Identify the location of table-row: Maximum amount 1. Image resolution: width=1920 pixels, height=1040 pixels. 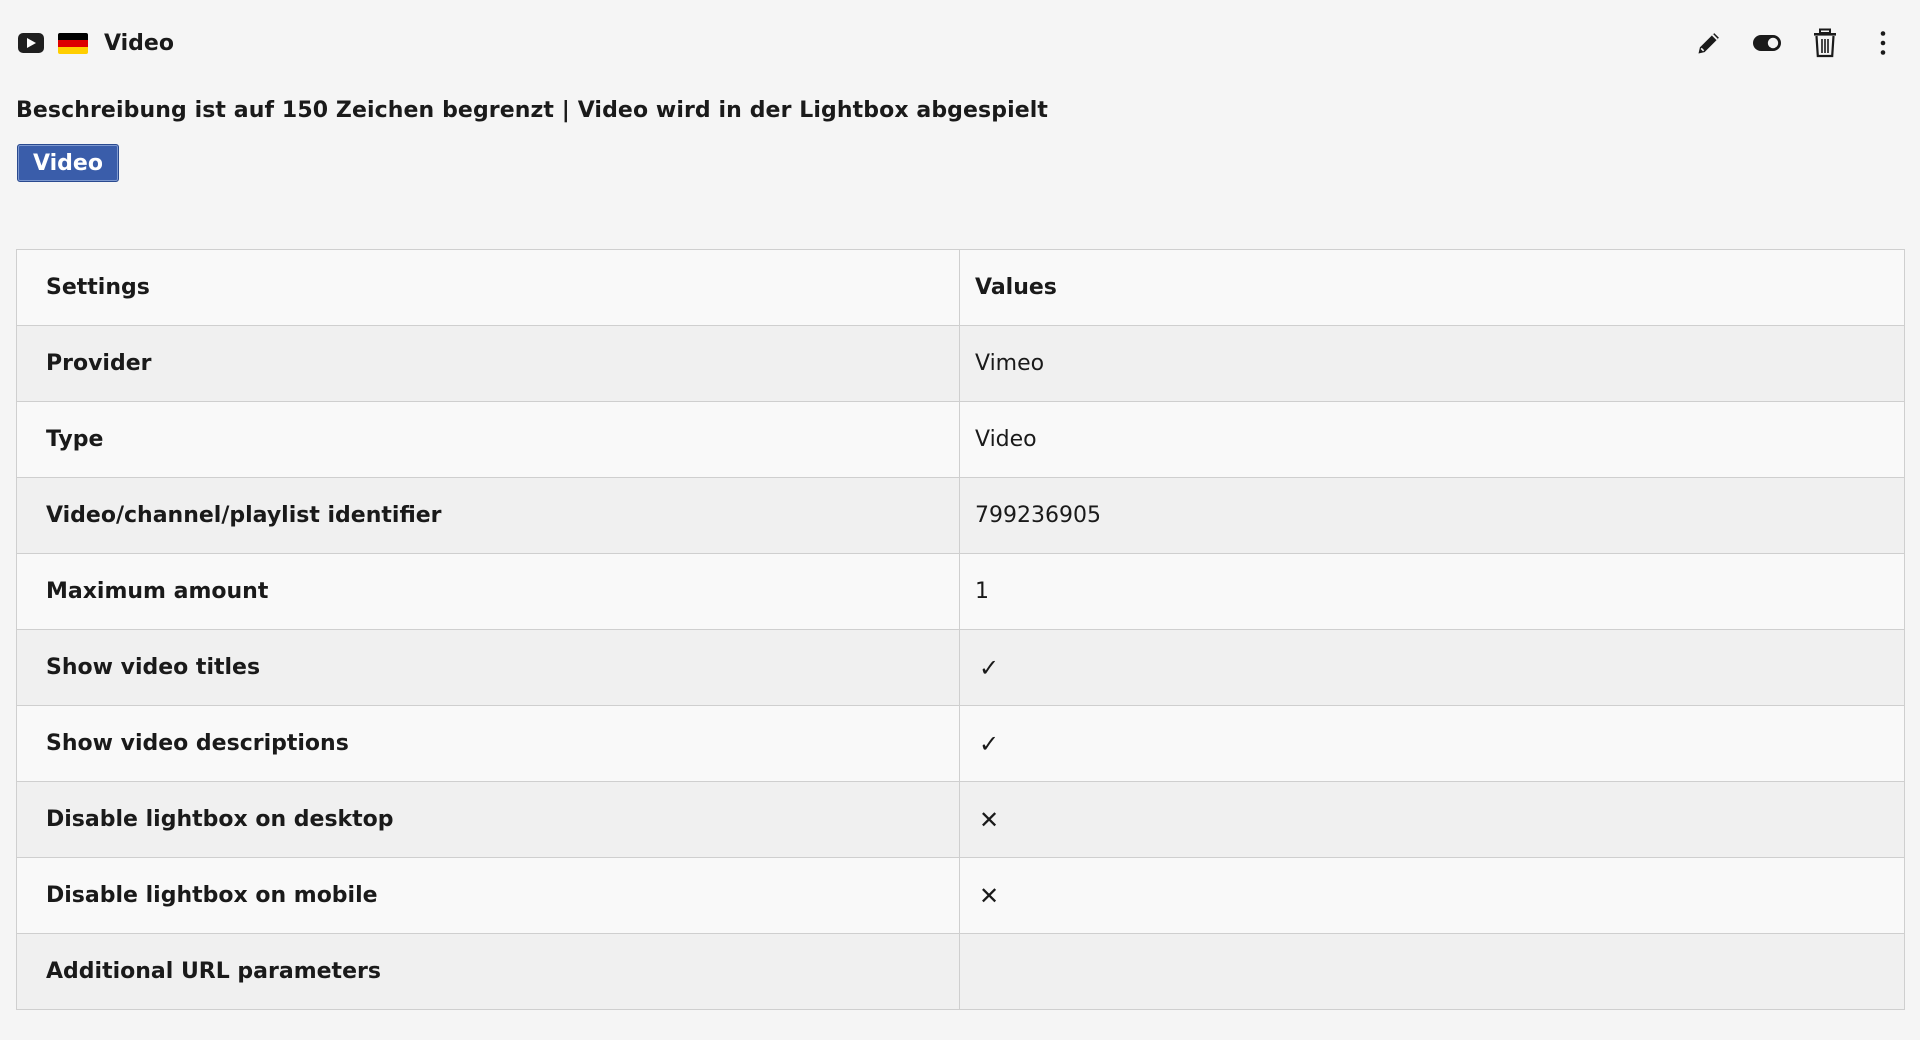
(960, 591).